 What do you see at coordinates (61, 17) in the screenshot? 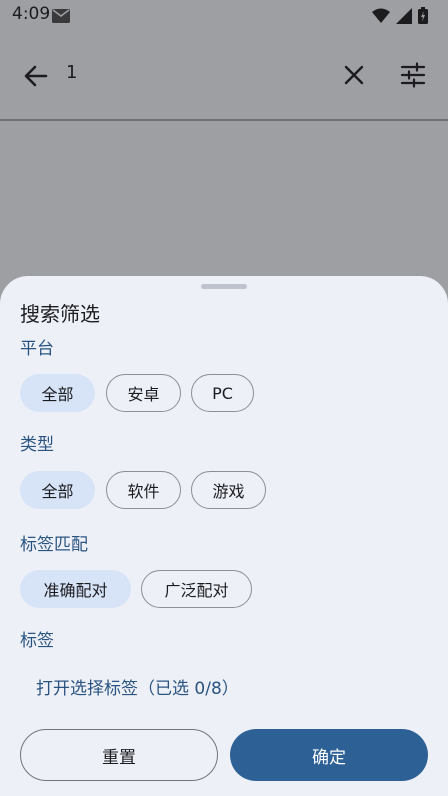
I see `mail-icon` at bounding box center [61, 17].